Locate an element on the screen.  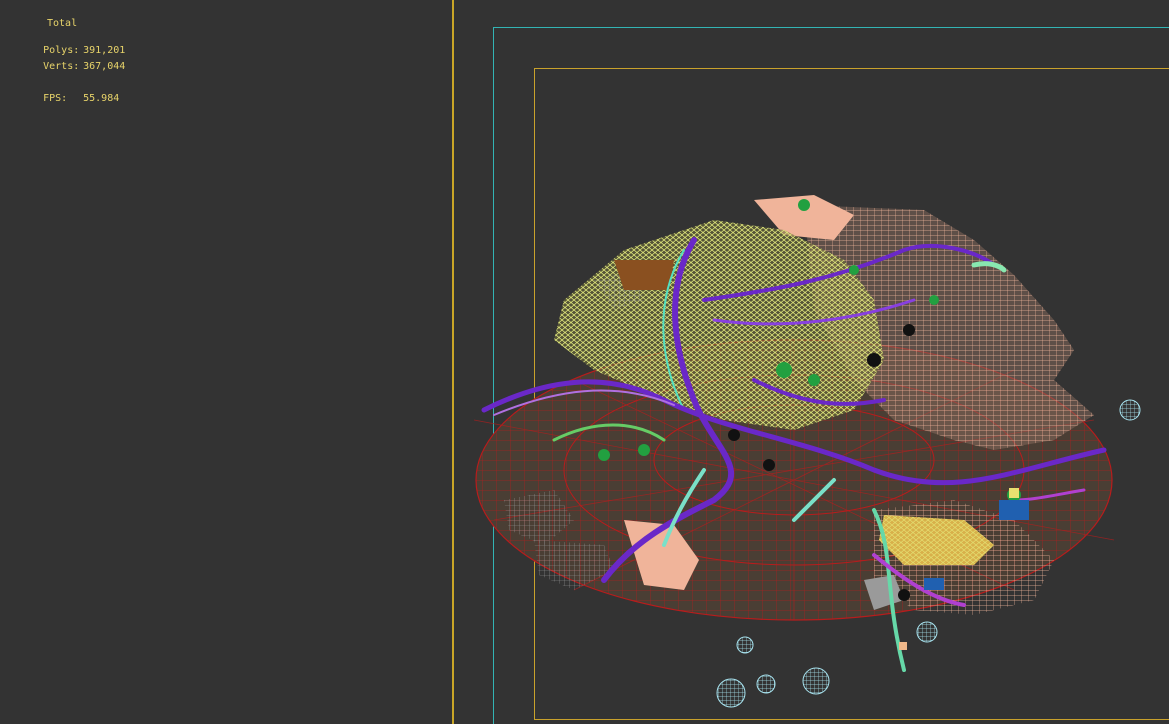
verts-row: Verts: 367,044 is located at coordinates (66, 66).